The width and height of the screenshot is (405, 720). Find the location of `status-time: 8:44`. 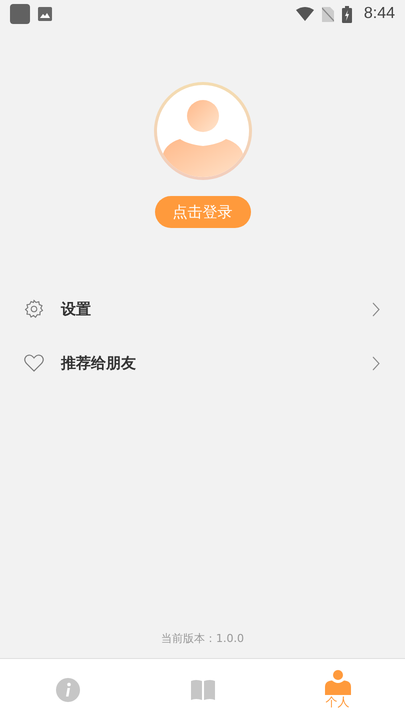

status-time: 8:44 is located at coordinates (379, 14).